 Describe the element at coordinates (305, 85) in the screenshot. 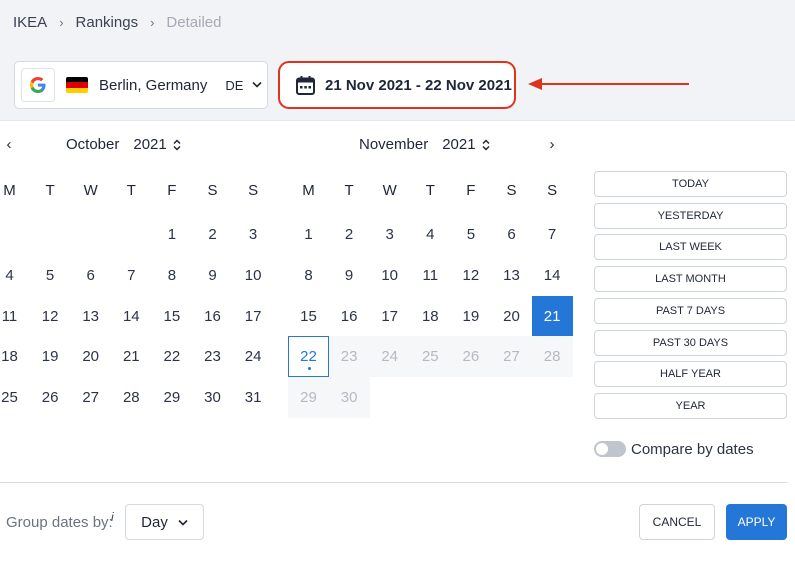

I see `calendar-icon` at that location.